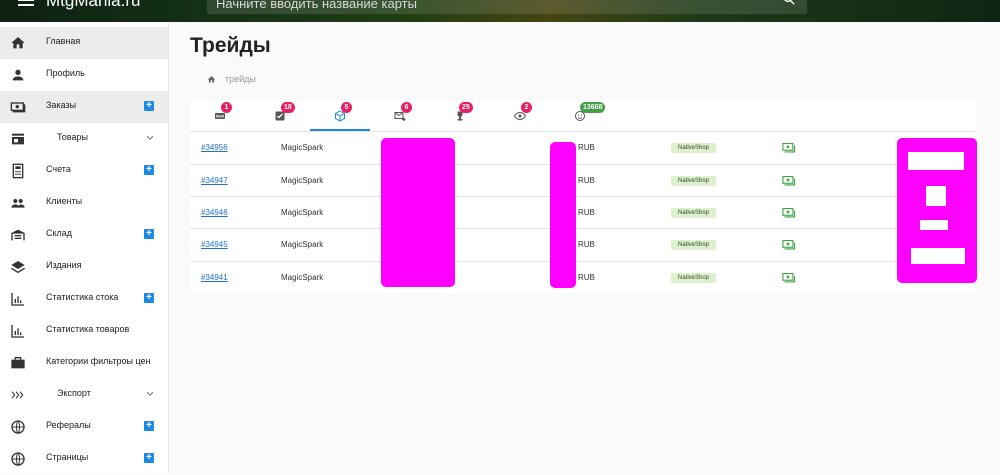 The height and width of the screenshot is (475, 1000). Describe the element at coordinates (59, 233) in the screenshot. I see `sidebar-item-label: Склад` at that location.